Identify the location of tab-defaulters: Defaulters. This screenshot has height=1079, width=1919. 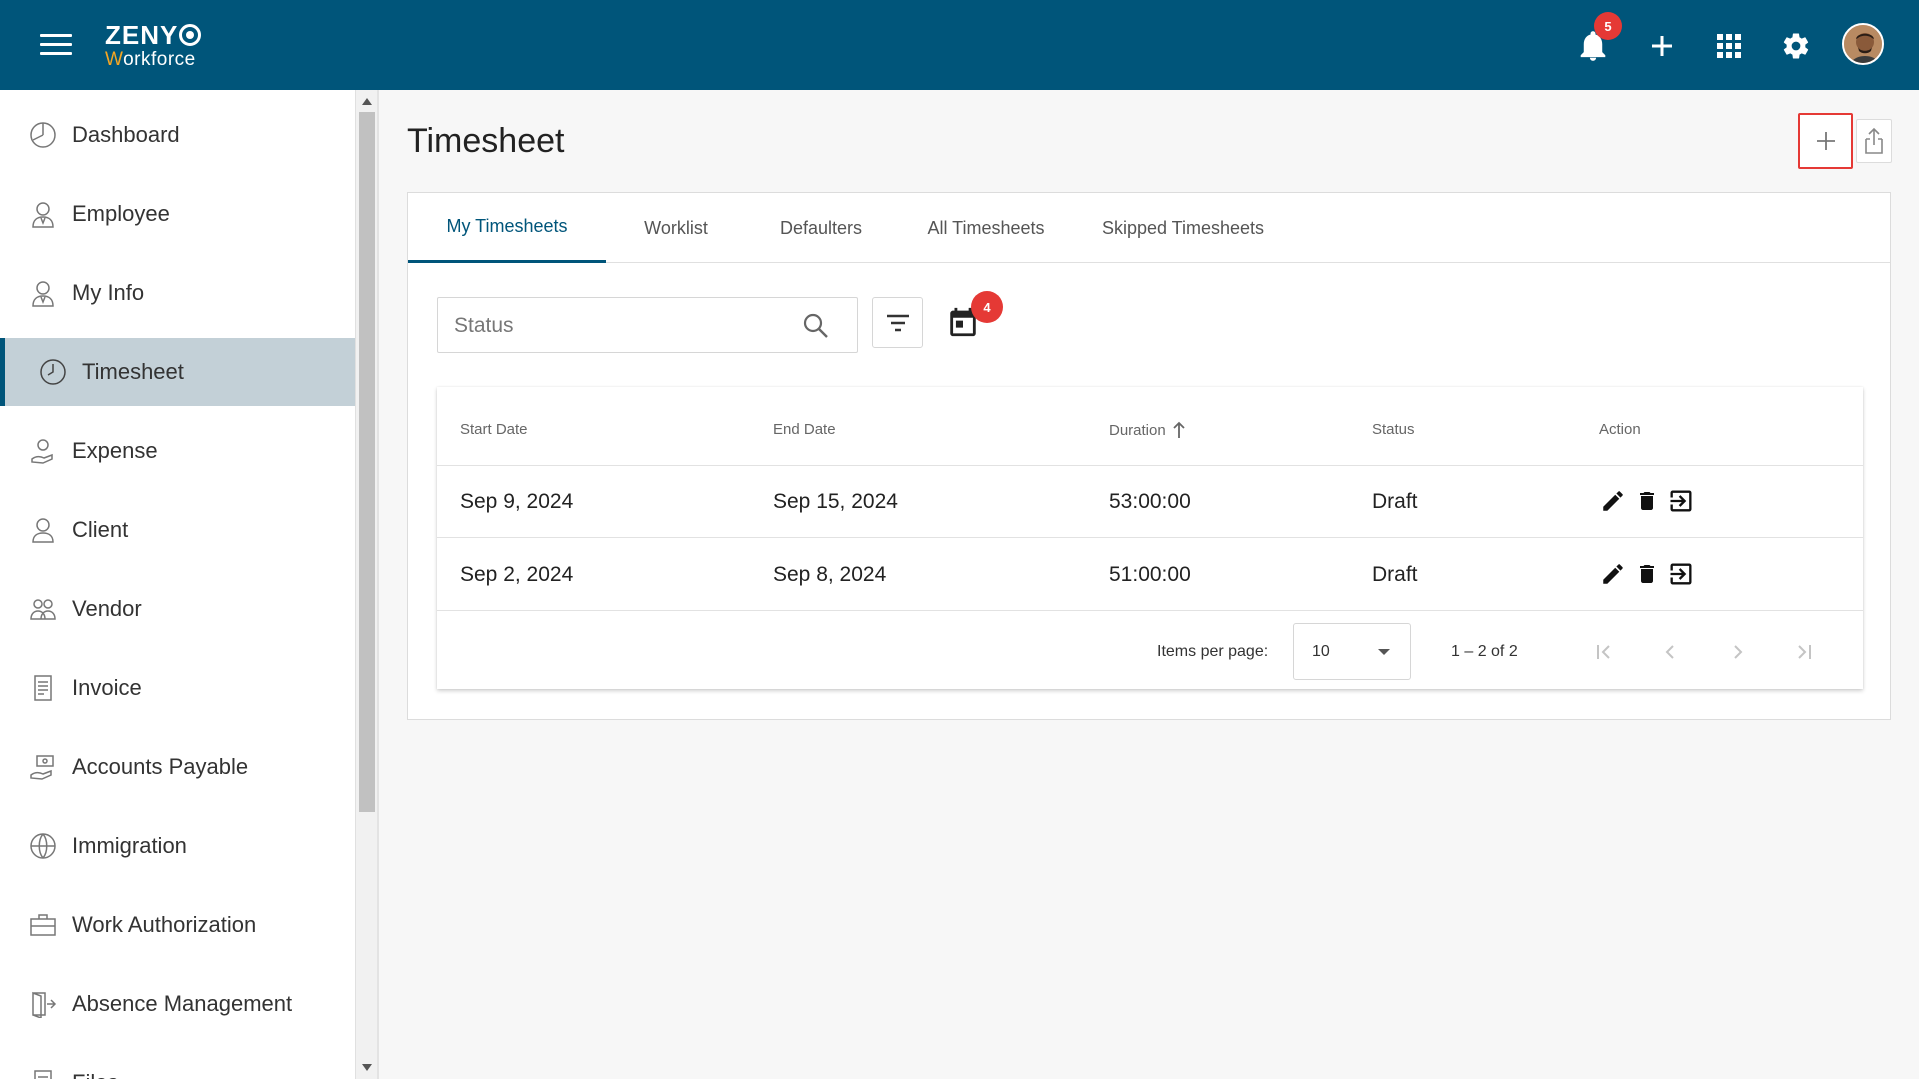
(821, 228).